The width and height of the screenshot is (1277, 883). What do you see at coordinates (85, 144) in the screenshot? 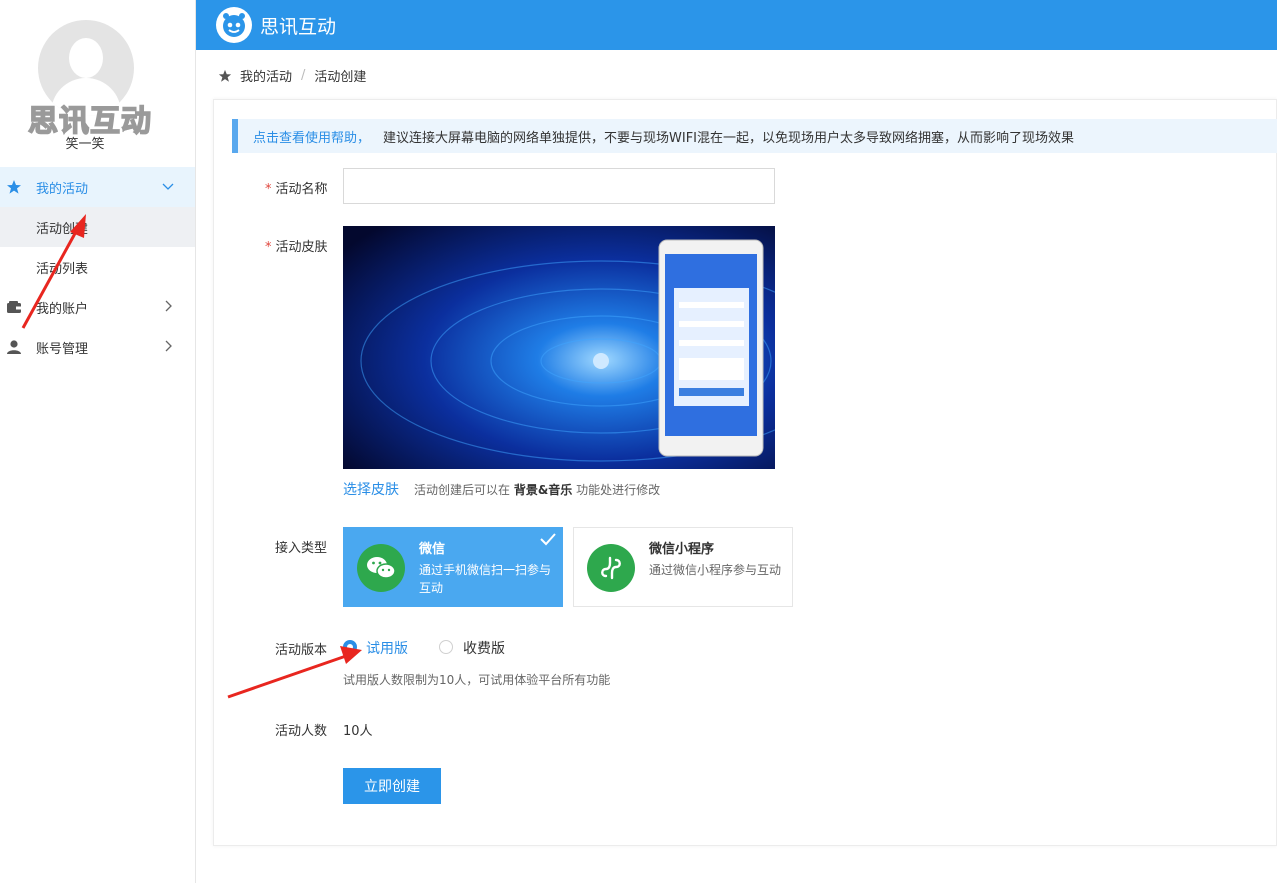
I see `username: 笑一笑` at bounding box center [85, 144].